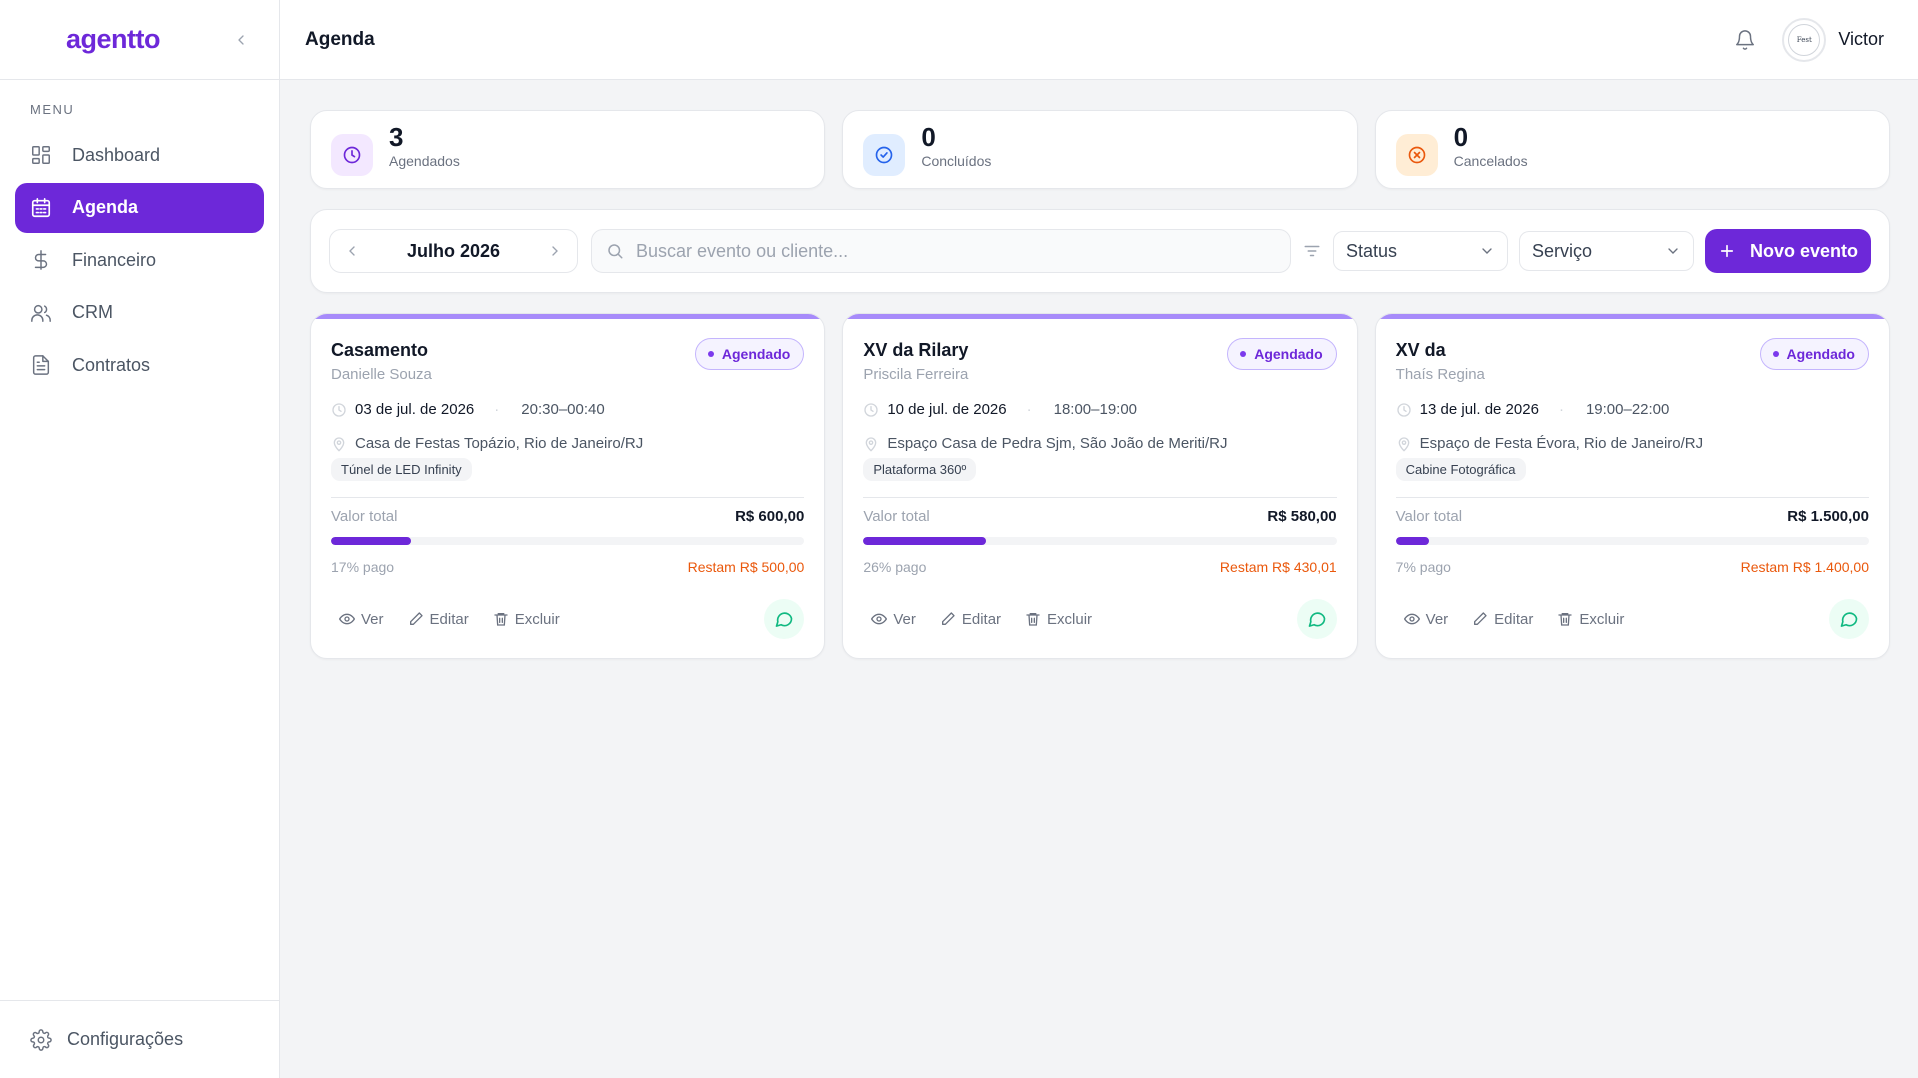 This screenshot has height=1078, width=1918. Describe the element at coordinates (1727, 251) in the screenshot. I see `plus-icon` at that location.